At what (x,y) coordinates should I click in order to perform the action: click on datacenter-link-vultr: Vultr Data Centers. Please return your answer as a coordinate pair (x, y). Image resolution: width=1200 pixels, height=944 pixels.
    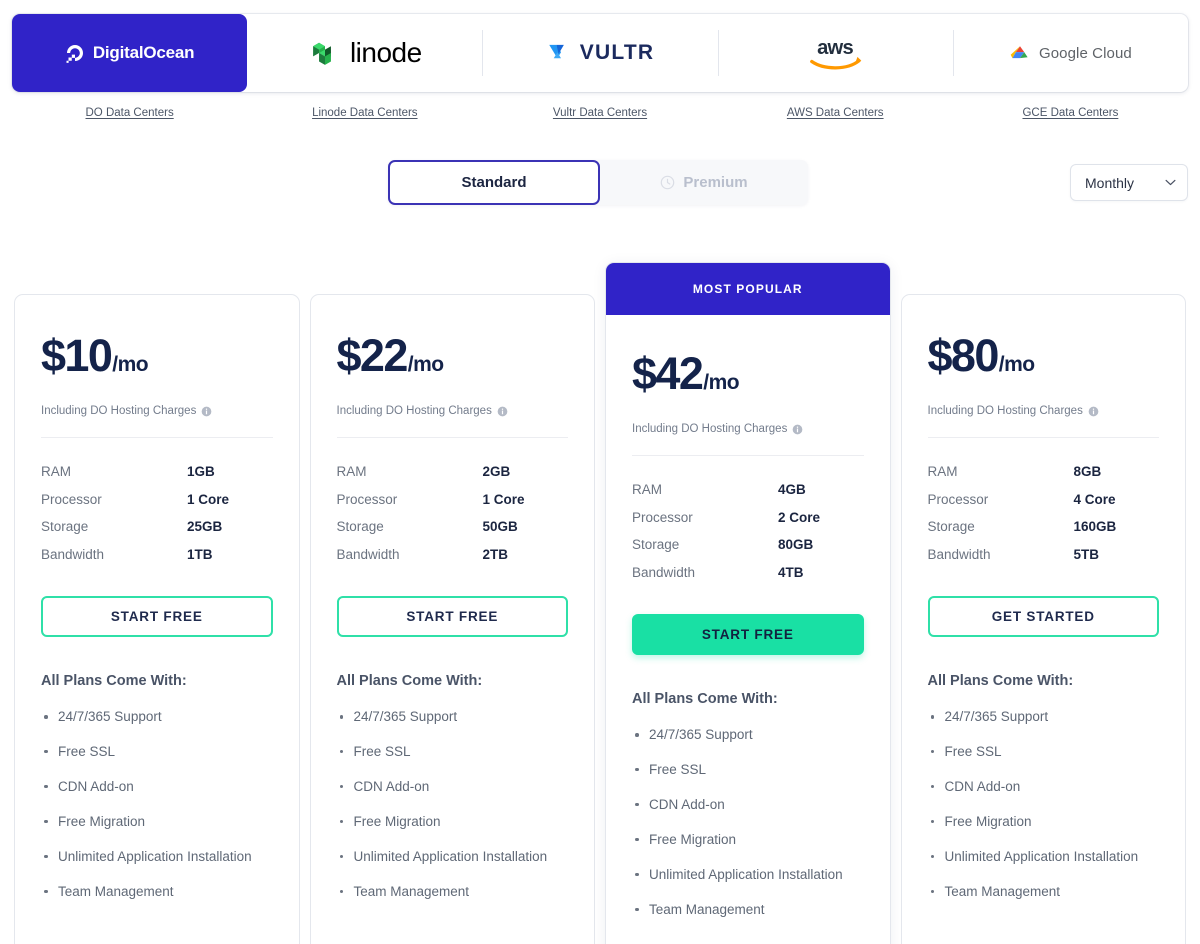
    Looking at the image, I should click on (600, 113).